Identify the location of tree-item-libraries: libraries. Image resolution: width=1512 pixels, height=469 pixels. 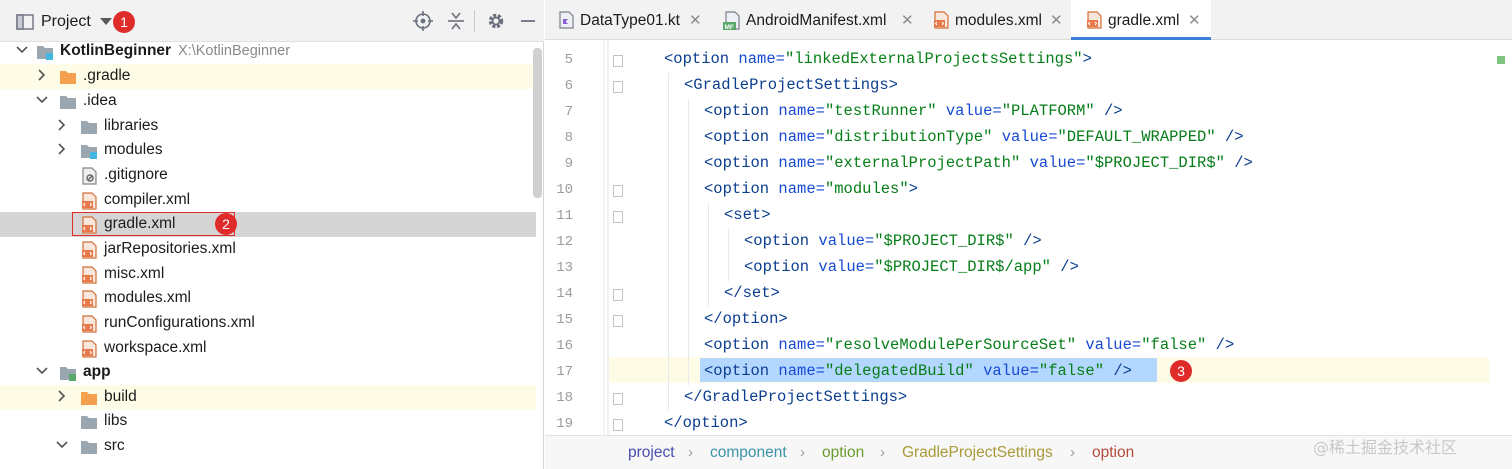
(276, 126).